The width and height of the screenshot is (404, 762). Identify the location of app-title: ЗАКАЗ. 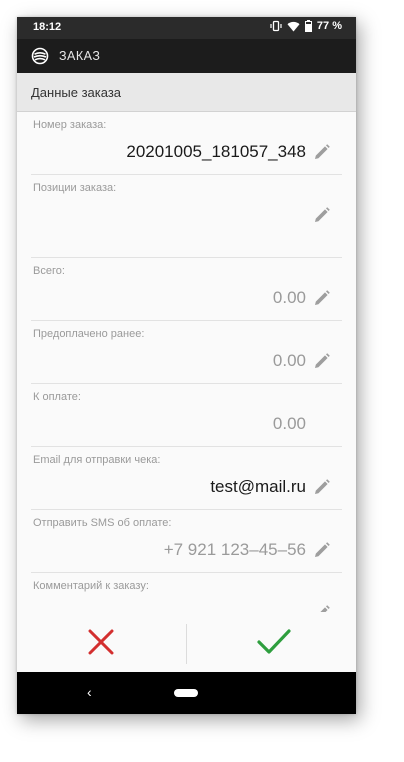
(80, 56).